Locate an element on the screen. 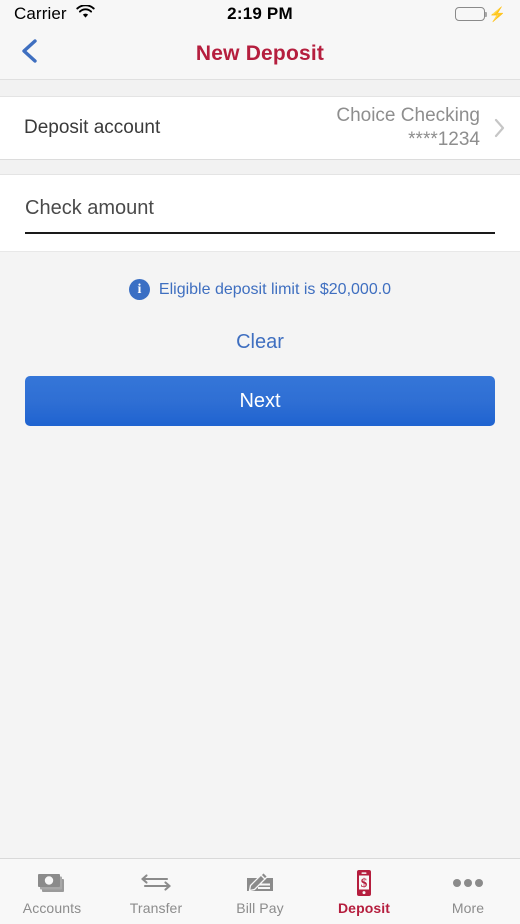 The height and width of the screenshot is (924, 520). nav-bar: New Deposit is located at coordinates (260, 54).